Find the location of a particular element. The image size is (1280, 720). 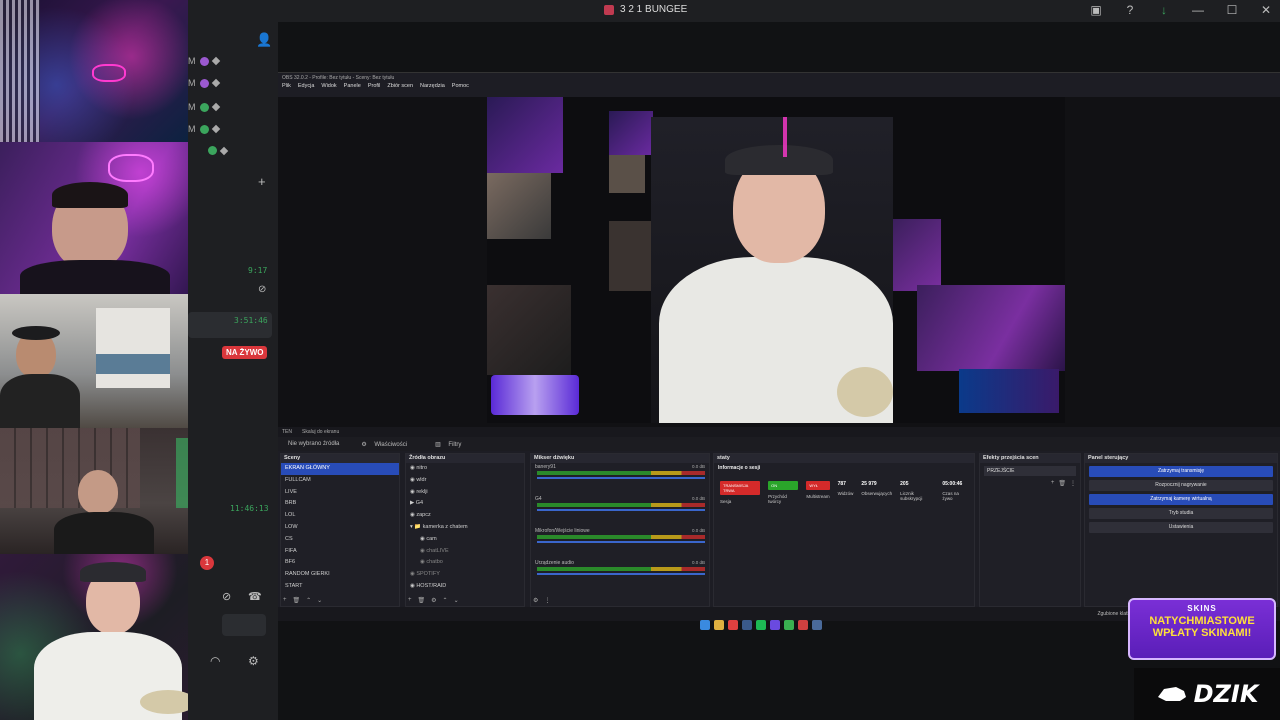

scene-item: LOW is located at coordinates (340, 528).